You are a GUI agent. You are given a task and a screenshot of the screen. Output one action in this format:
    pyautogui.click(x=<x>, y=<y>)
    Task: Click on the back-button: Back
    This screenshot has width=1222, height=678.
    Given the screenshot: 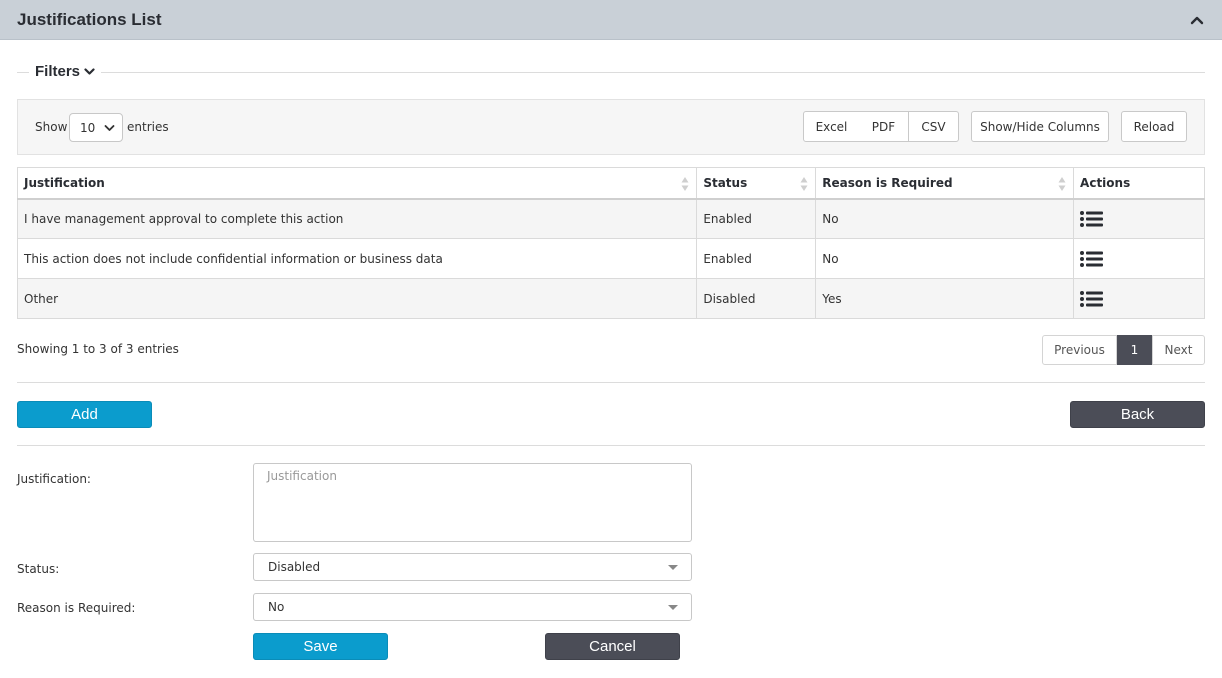 What is the action you would take?
    pyautogui.click(x=1137, y=414)
    